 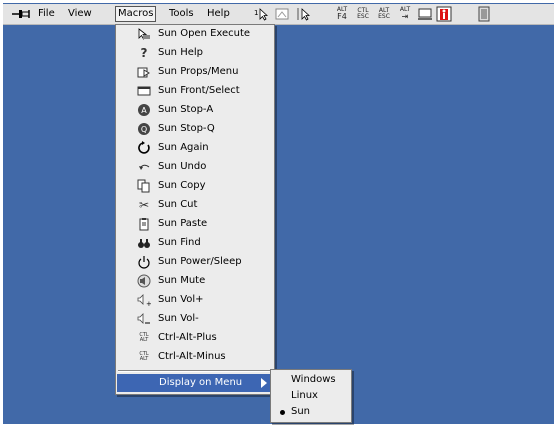 What do you see at coordinates (201, 382) in the screenshot?
I see `menu-item-label: Display on Menu` at bounding box center [201, 382].